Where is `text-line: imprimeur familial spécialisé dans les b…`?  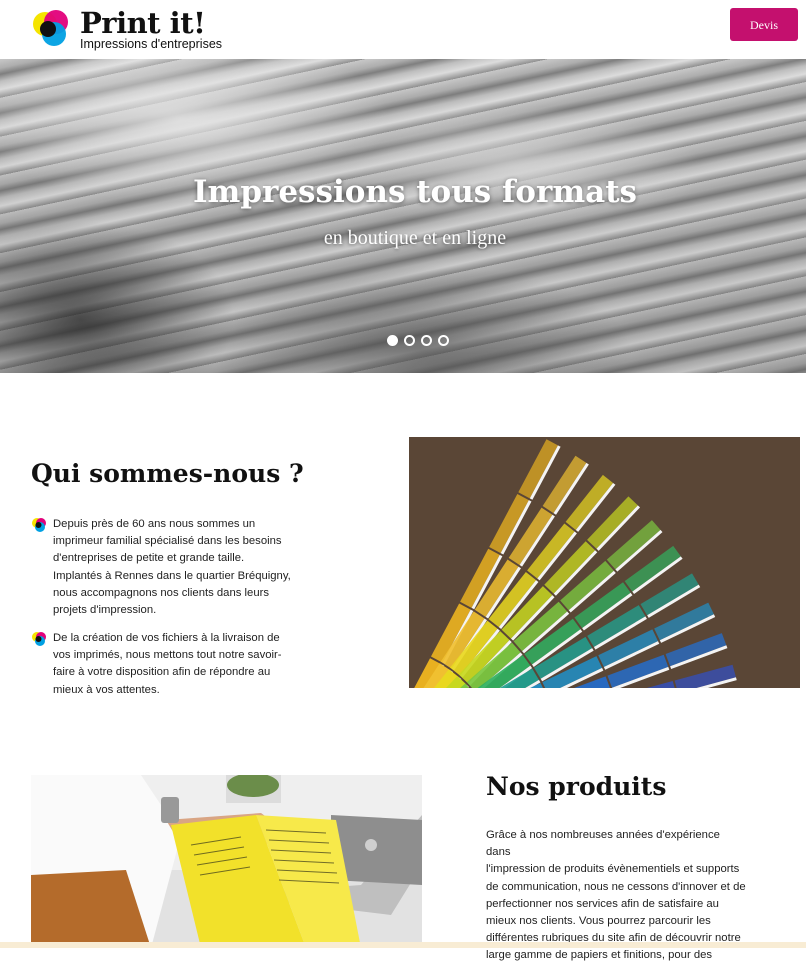 text-line: imprimeur familial spécialisé dans les b… is located at coordinates (167, 541).